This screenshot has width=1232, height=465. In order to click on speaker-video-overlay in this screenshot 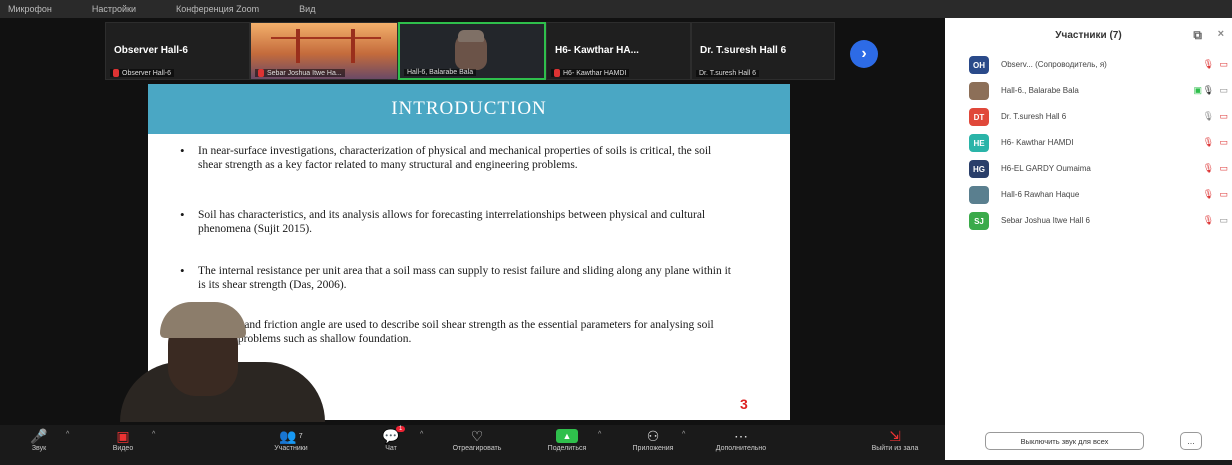, I will do `click(222, 362)`.